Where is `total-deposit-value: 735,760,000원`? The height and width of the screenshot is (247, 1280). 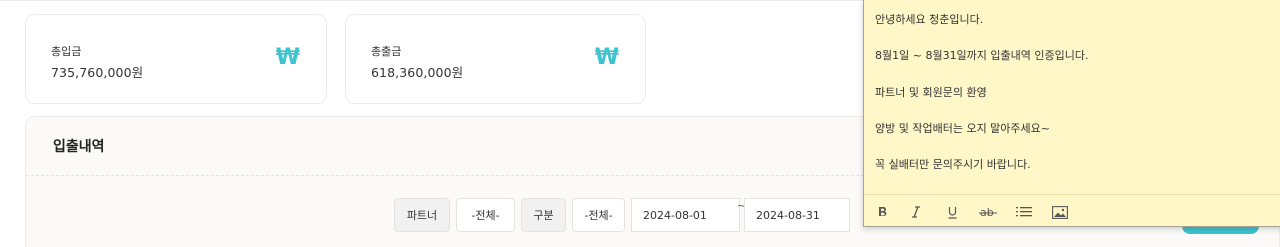 total-deposit-value: 735,760,000원 is located at coordinates (97, 72).